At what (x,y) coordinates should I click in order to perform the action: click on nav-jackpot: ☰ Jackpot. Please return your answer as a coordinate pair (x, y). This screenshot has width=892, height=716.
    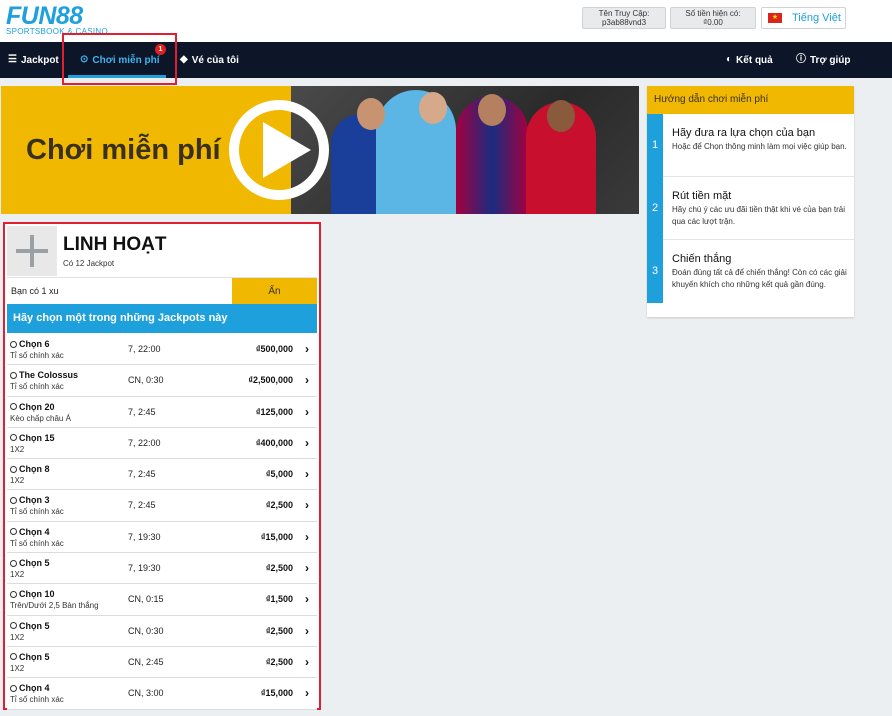
    Looking at the image, I should click on (33, 60).